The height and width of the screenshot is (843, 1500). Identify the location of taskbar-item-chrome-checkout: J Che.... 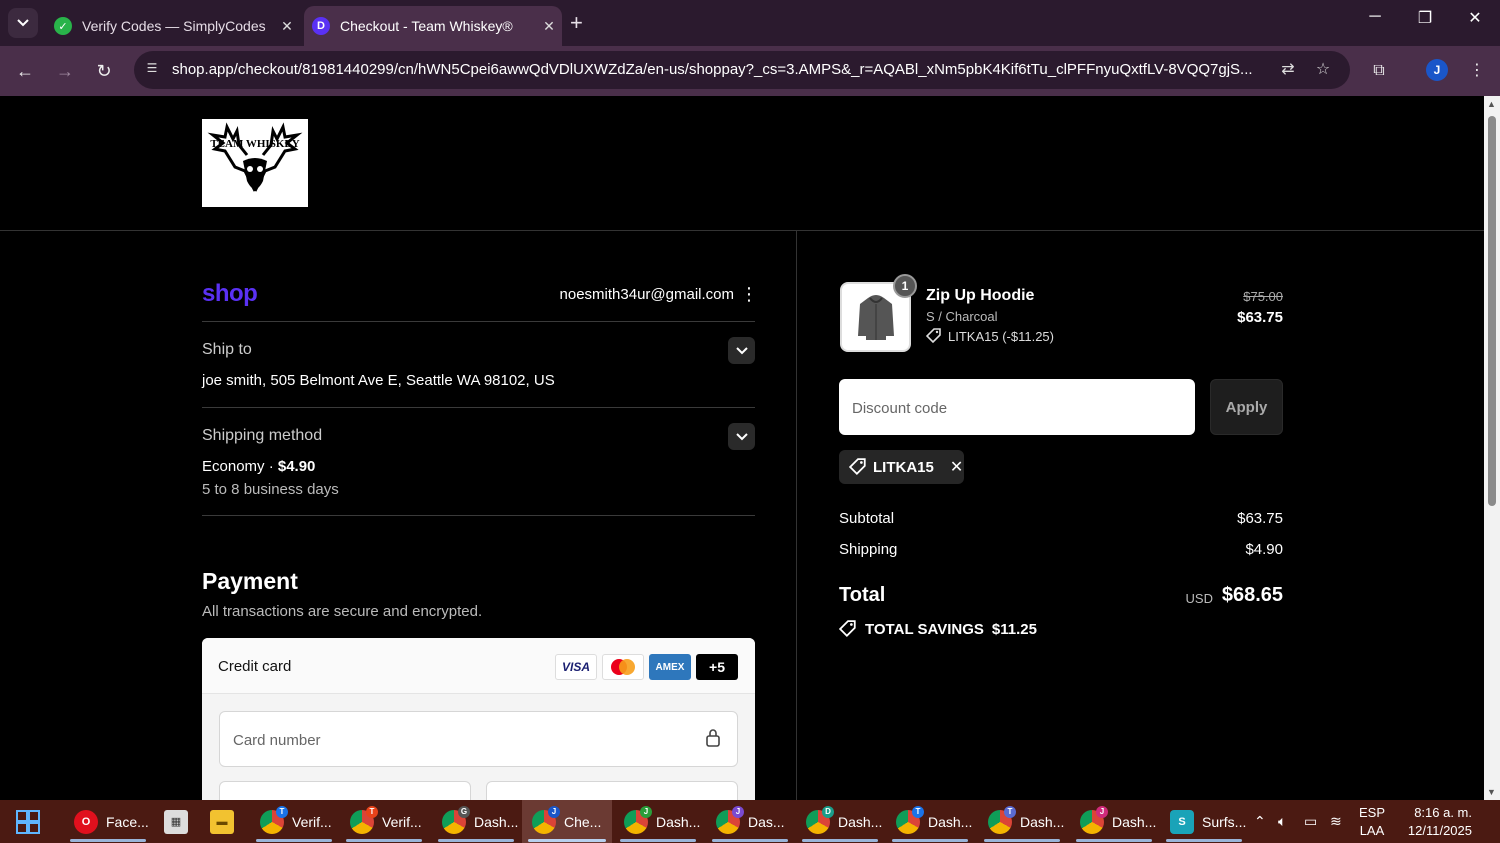
(567, 821).